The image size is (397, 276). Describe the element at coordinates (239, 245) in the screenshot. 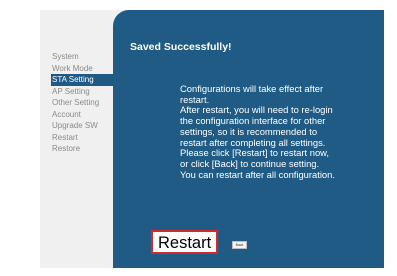

I see `back-button: Back` at that location.